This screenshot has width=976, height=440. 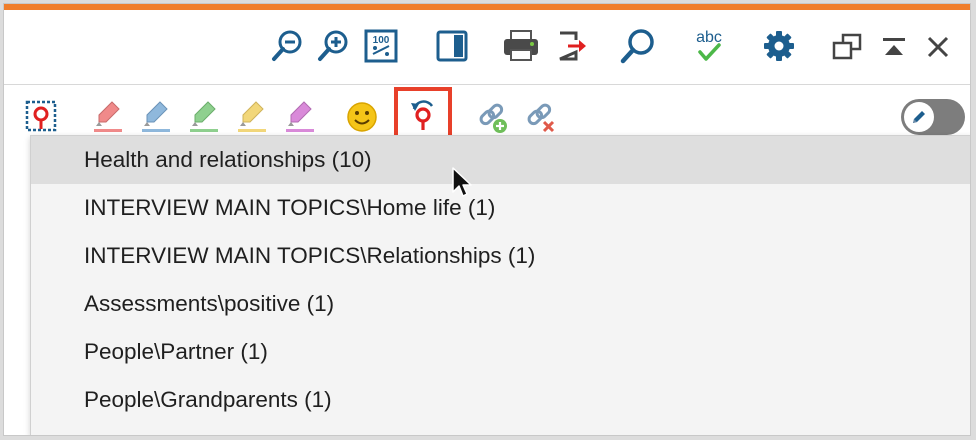 What do you see at coordinates (500, 256) in the screenshot?
I see `dropdown-item: INTERVIEW MAIN TOPICS\Relationships (1)` at bounding box center [500, 256].